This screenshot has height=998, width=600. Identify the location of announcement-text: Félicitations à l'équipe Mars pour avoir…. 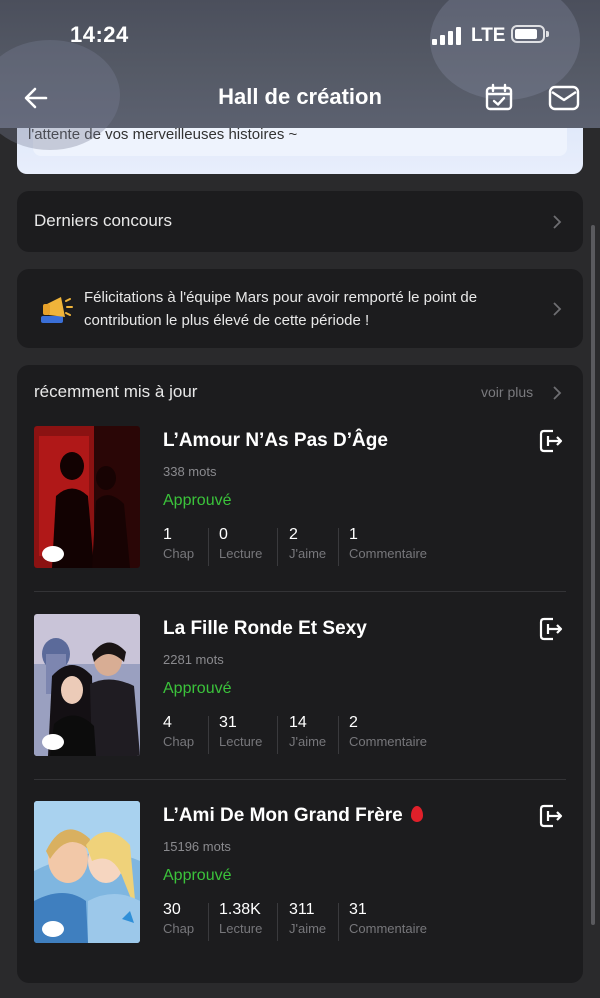
(281, 309).